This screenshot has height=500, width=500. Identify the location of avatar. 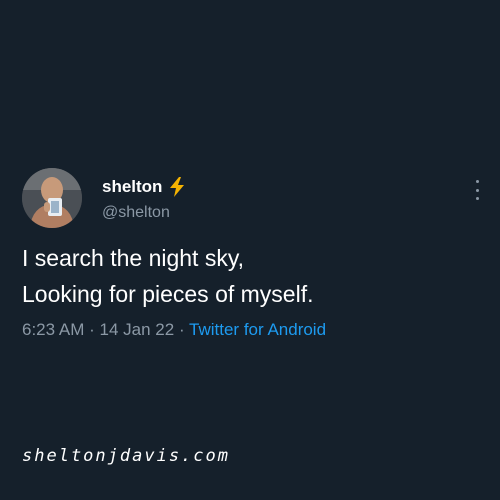
(52, 198).